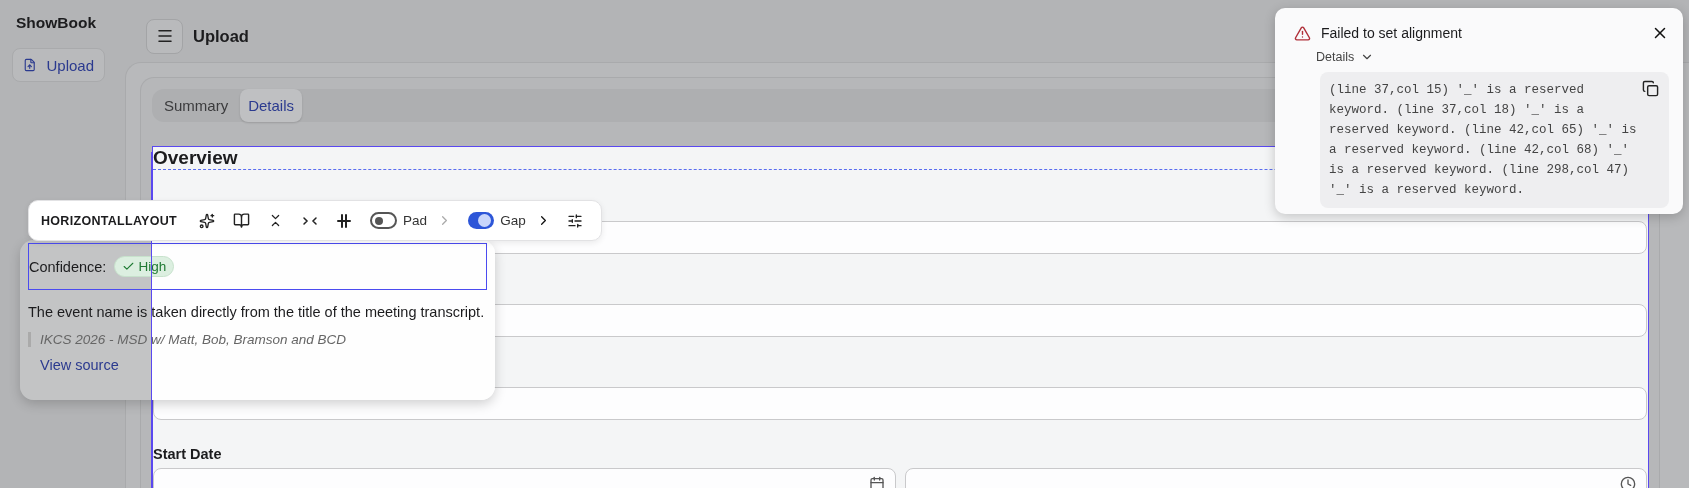 This screenshot has height=488, width=1689. What do you see at coordinates (30, 65) in the screenshot?
I see `file-upload-icon` at bounding box center [30, 65].